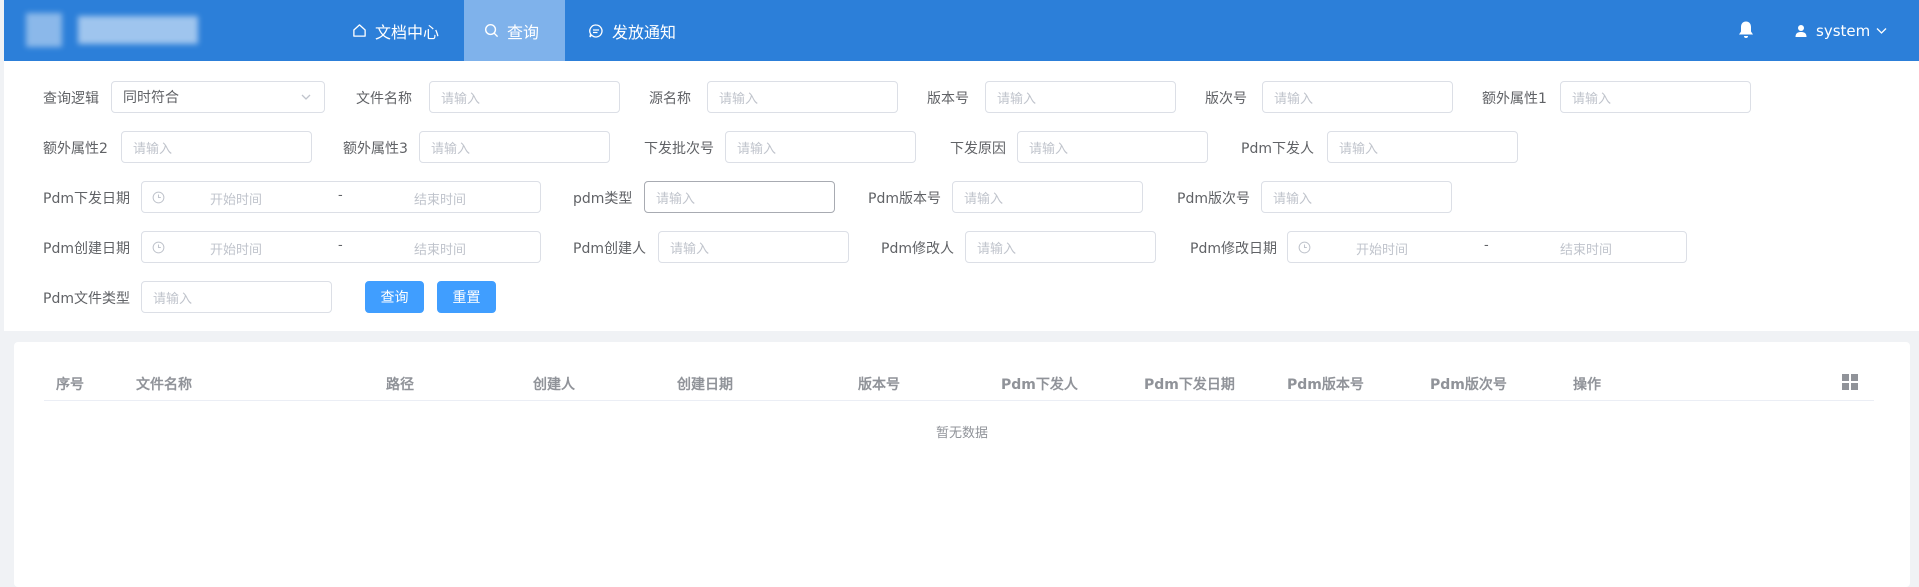 This screenshot has width=1919, height=587. What do you see at coordinates (1213, 199) in the screenshot?
I see `pdm-revision-label: Pdm版次号` at bounding box center [1213, 199].